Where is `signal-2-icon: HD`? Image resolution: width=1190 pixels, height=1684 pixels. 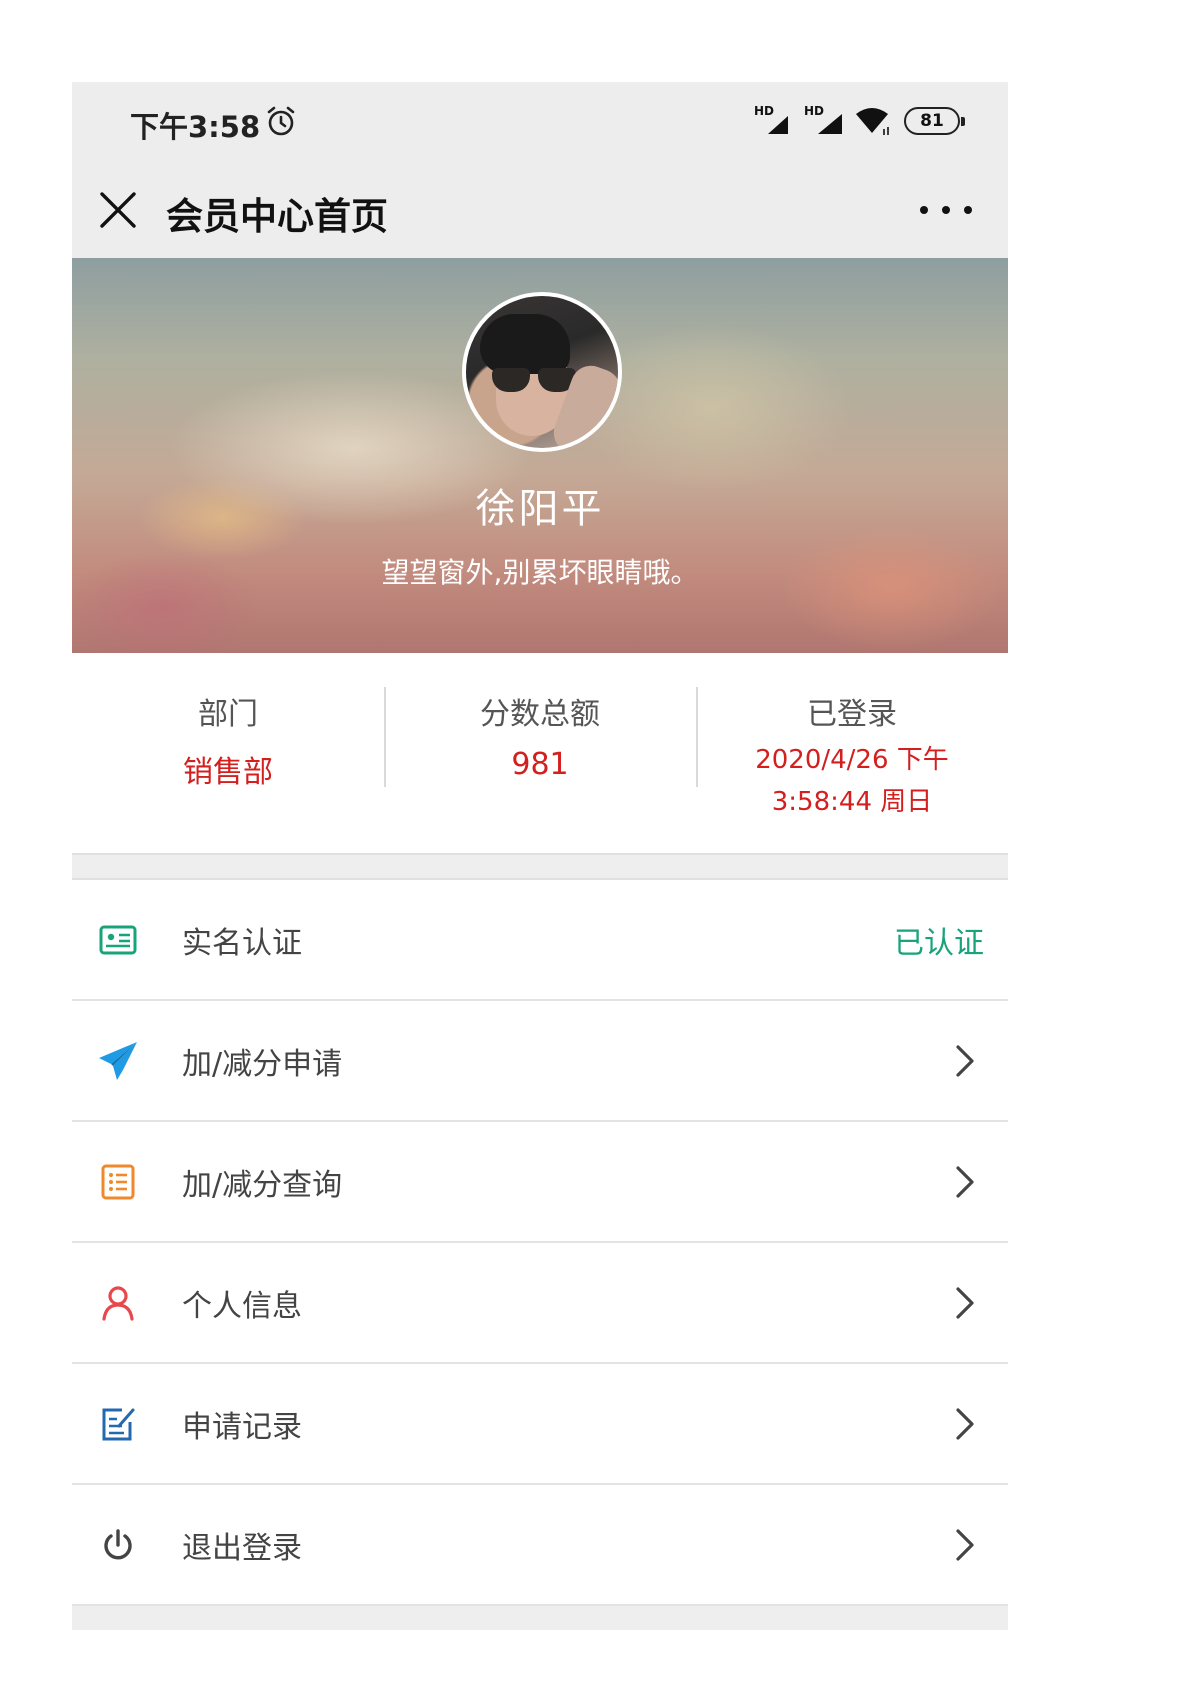
signal-2-icon: HD is located at coordinates (824, 120).